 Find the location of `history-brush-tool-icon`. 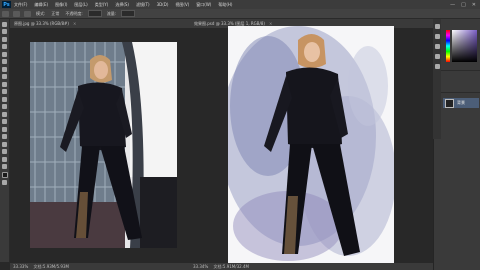

history-brush-tool-icon is located at coordinates (4, 91).